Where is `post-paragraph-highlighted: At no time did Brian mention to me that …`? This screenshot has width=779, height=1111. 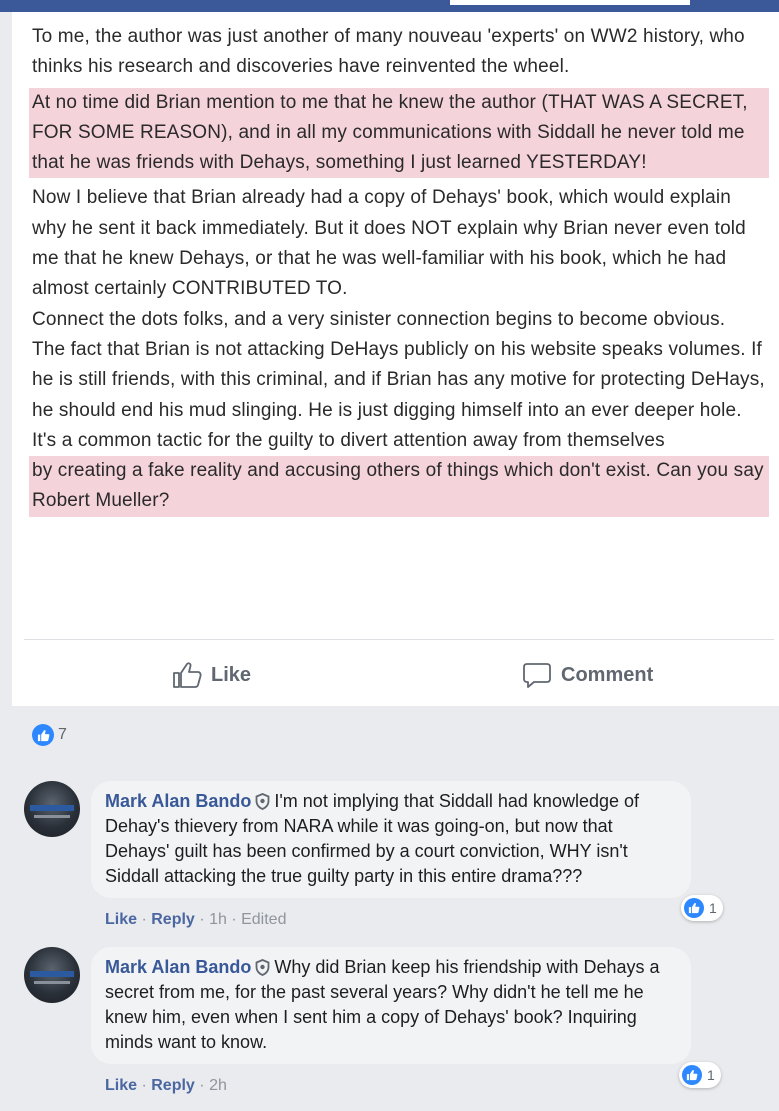 post-paragraph-highlighted: At no time did Brian mention to me that … is located at coordinates (399, 133).